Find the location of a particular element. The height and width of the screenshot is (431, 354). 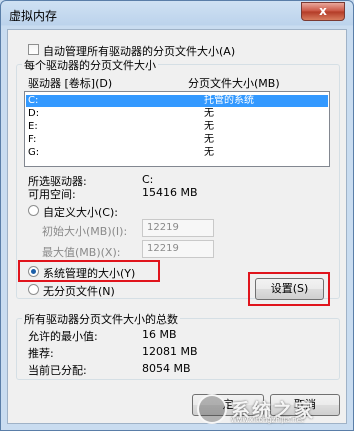

initial-size-label: 初始大小(MB)(I): is located at coordinates (85, 231).